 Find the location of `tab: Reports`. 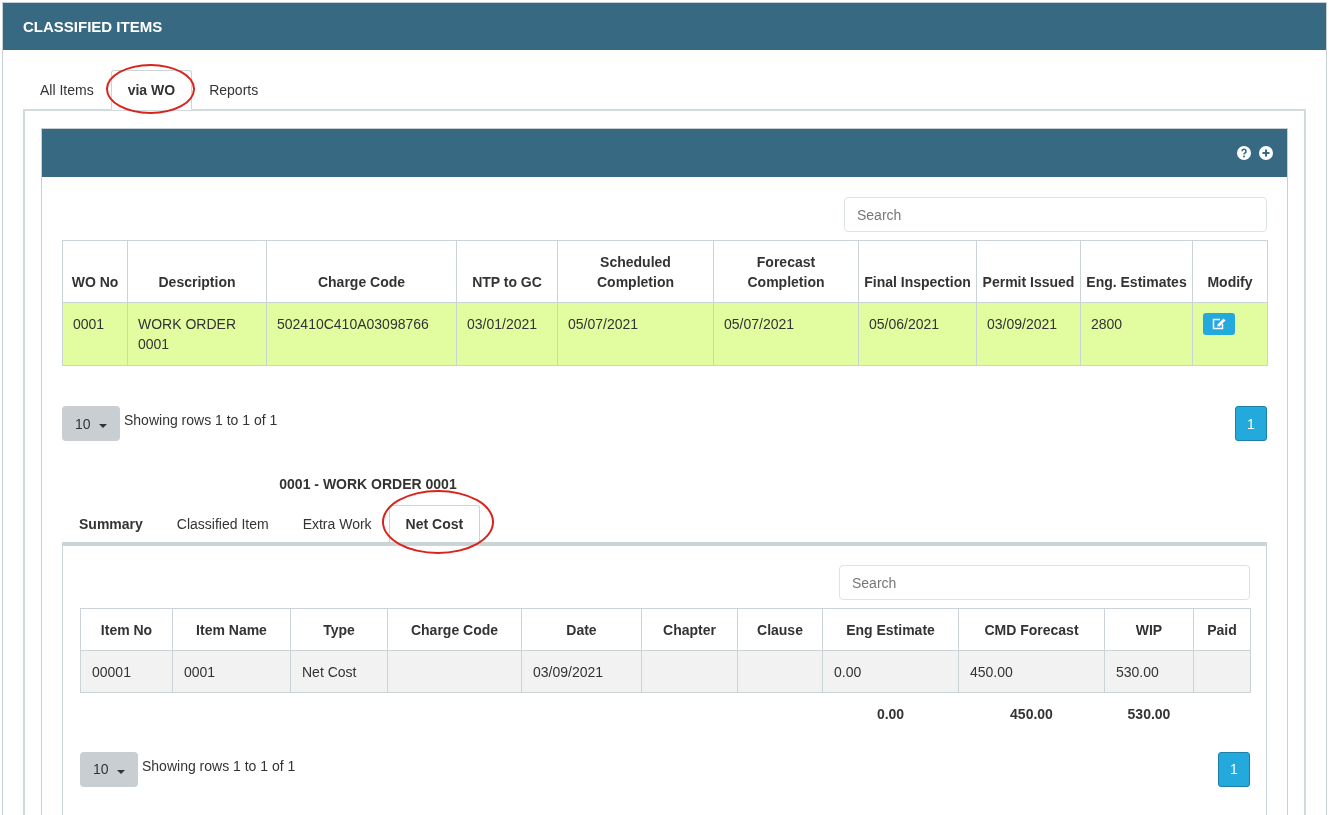

tab: Reports is located at coordinates (234, 89).